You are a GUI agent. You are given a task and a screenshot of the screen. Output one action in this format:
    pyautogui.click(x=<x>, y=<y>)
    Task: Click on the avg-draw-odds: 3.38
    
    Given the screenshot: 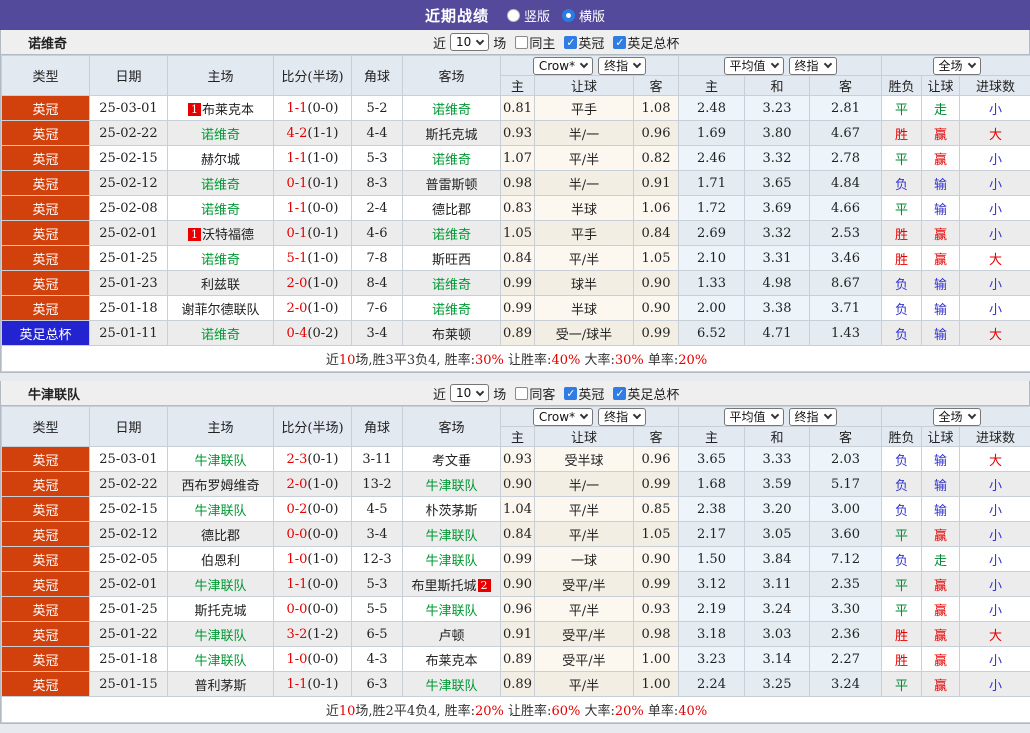 What is the action you would take?
    pyautogui.click(x=777, y=308)
    